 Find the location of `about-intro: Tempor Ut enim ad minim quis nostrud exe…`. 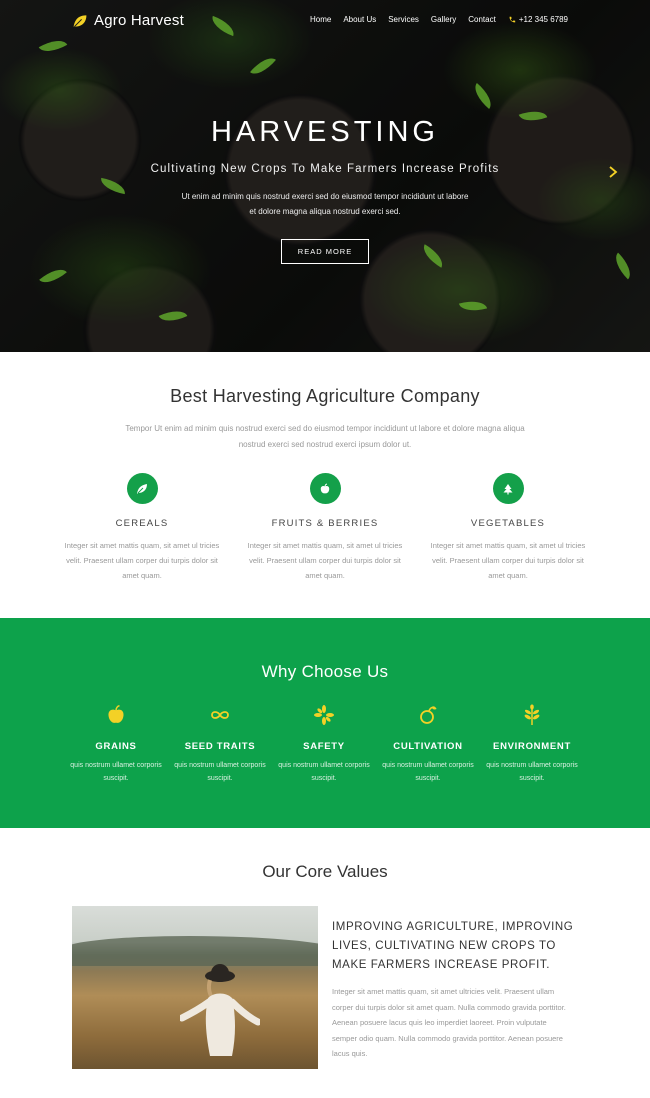

about-intro: Tempor Ut enim ad minim quis nostrud exe… is located at coordinates (325, 436).